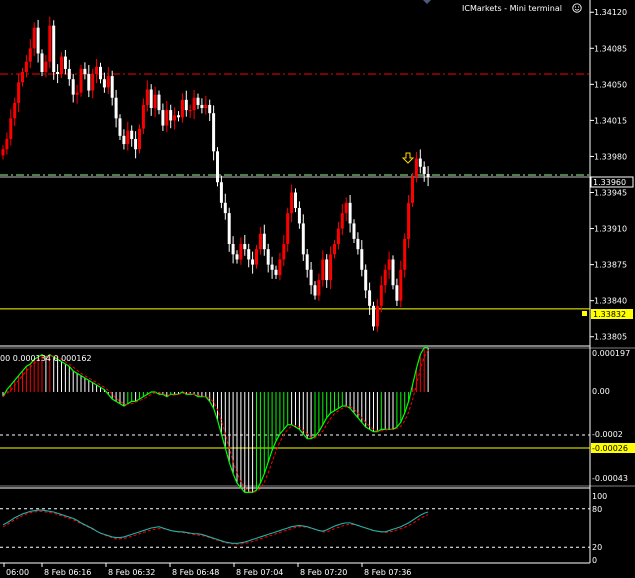 The image size is (635, 578). What do you see at coordinates (601, 391) in the screenshot?
I see `macd-tick-label: 0.00` at bounding box center [601, 391].